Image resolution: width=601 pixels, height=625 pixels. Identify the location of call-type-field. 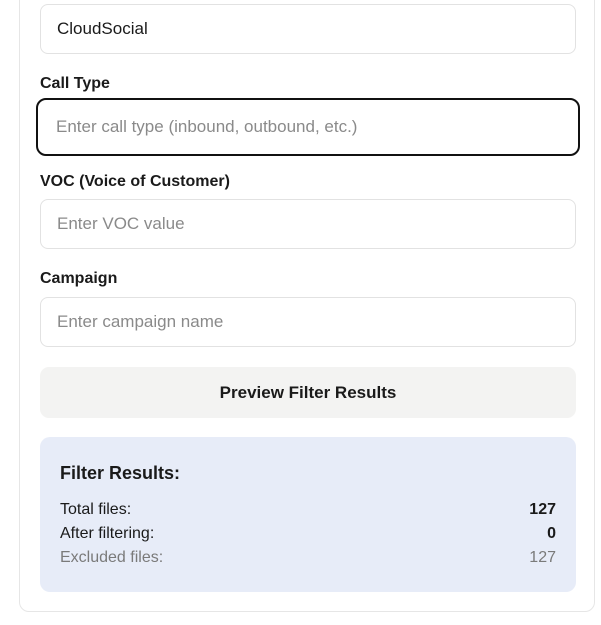
(308, 127).